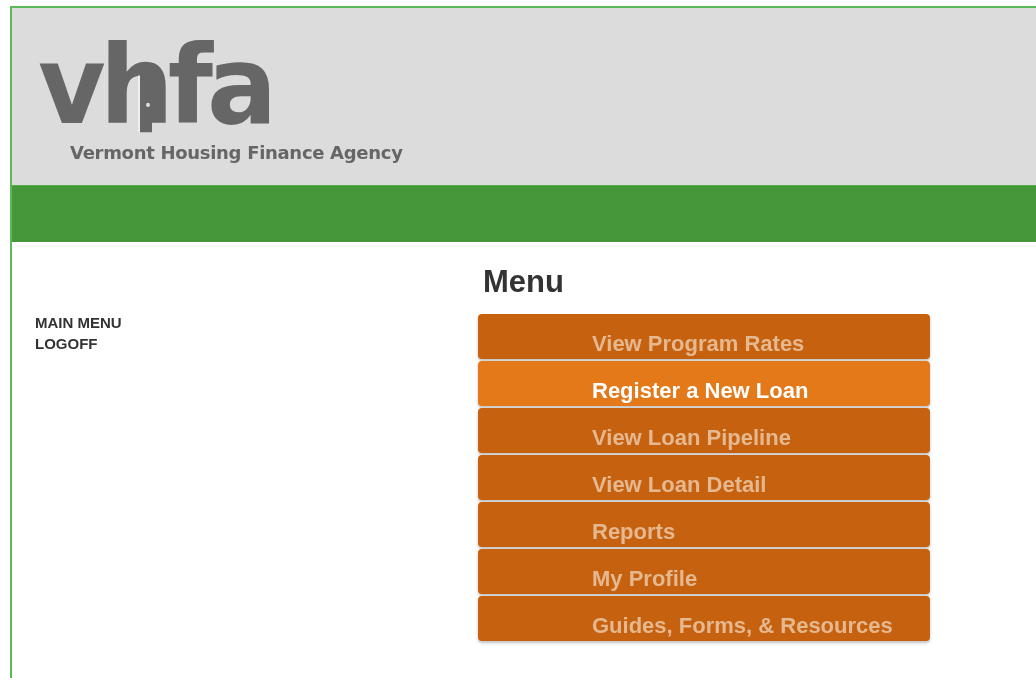  I want to click on menu-item: Register a New Loan, so click(704, 383).